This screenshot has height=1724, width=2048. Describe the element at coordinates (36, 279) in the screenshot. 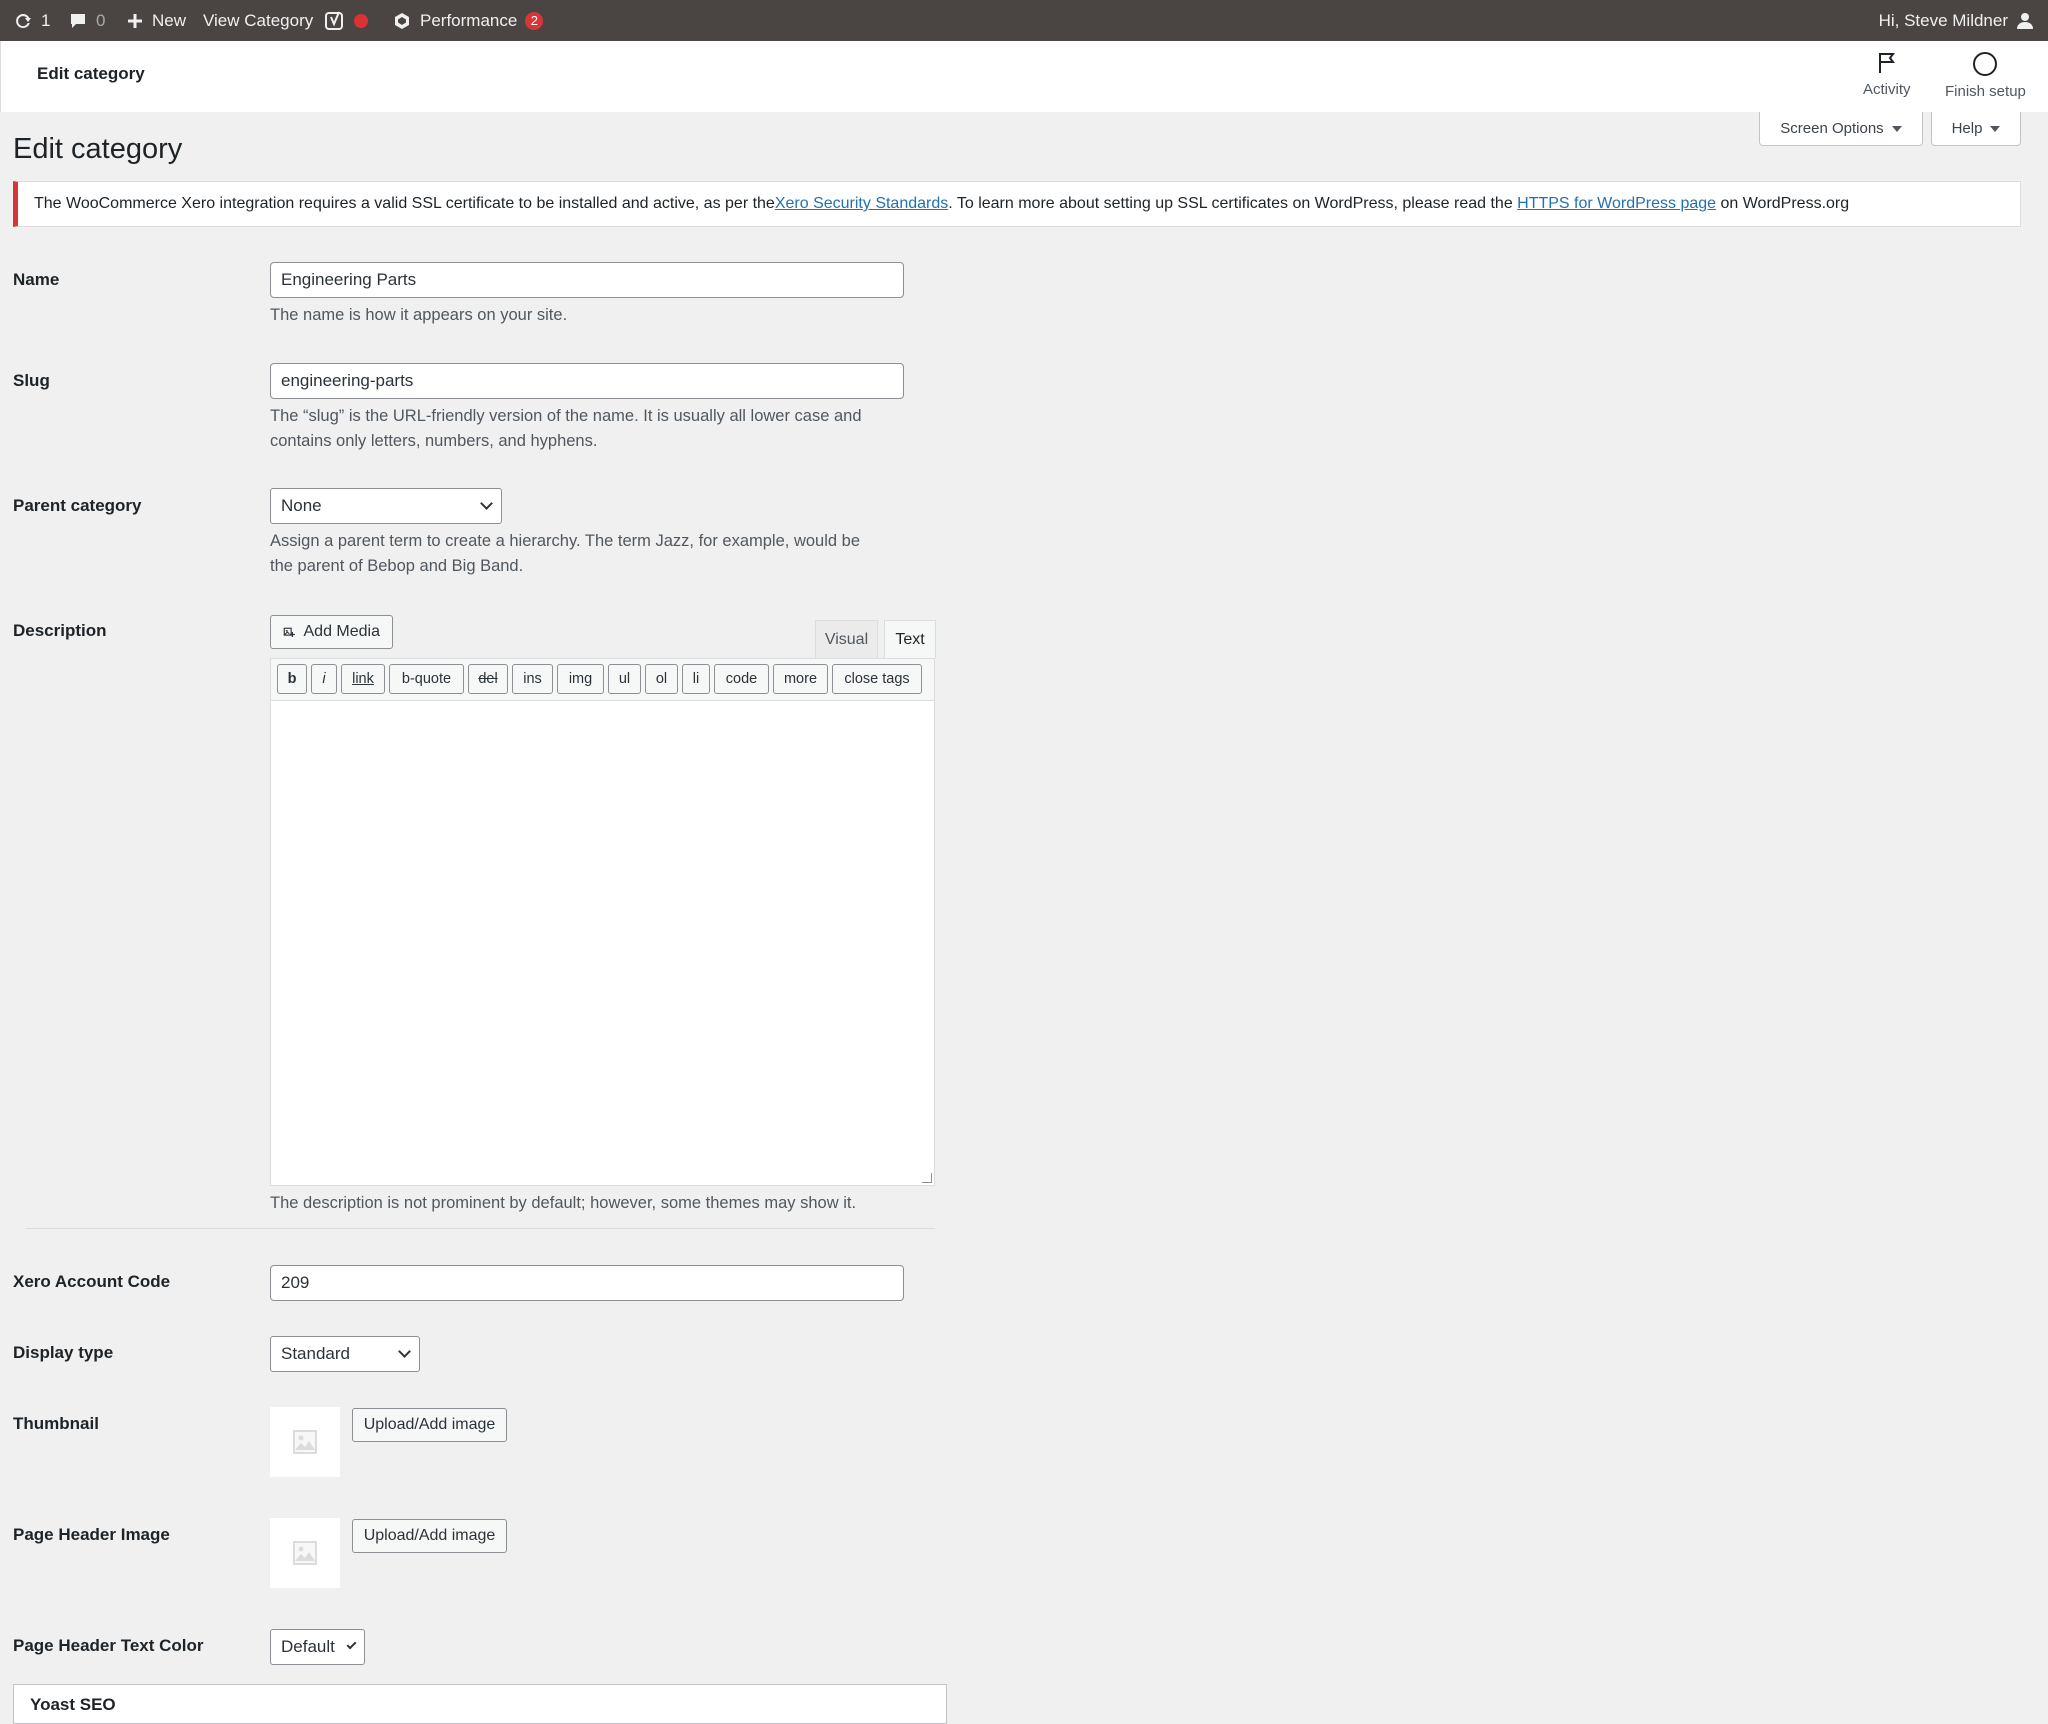

I see `name-label: Name` at that location.